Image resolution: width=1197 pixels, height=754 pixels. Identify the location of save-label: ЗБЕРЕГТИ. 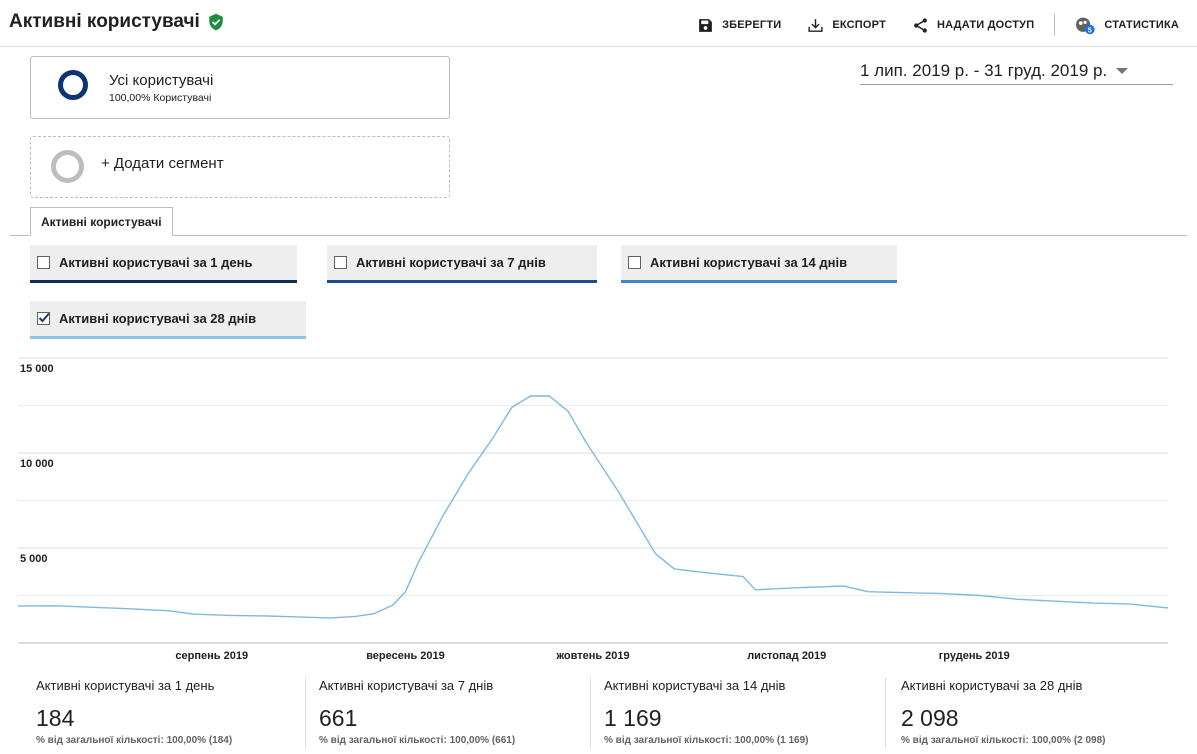
(752, 25).